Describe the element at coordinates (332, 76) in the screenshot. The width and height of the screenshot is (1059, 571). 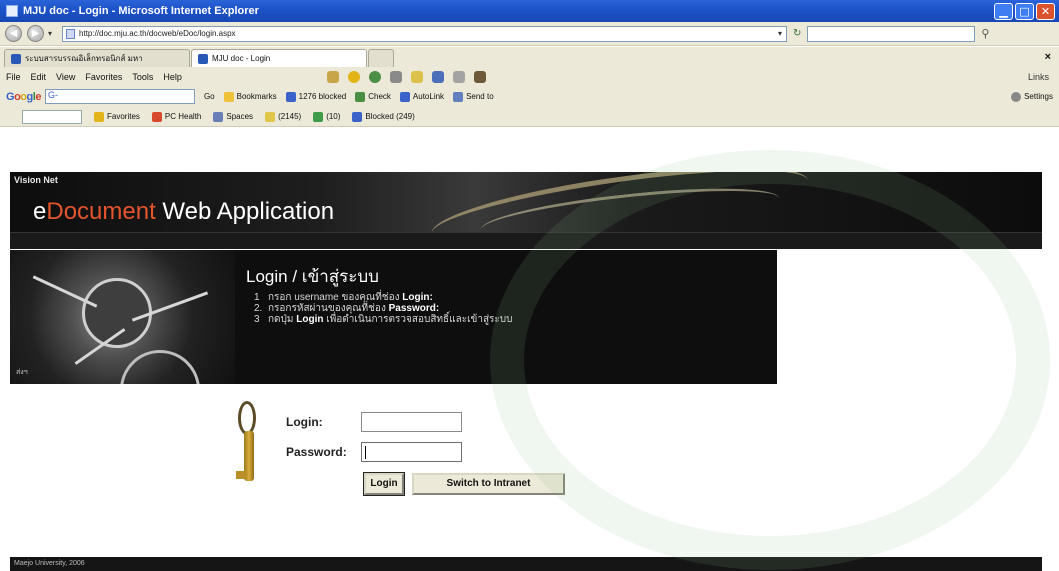
I see `home-icon` at that location.